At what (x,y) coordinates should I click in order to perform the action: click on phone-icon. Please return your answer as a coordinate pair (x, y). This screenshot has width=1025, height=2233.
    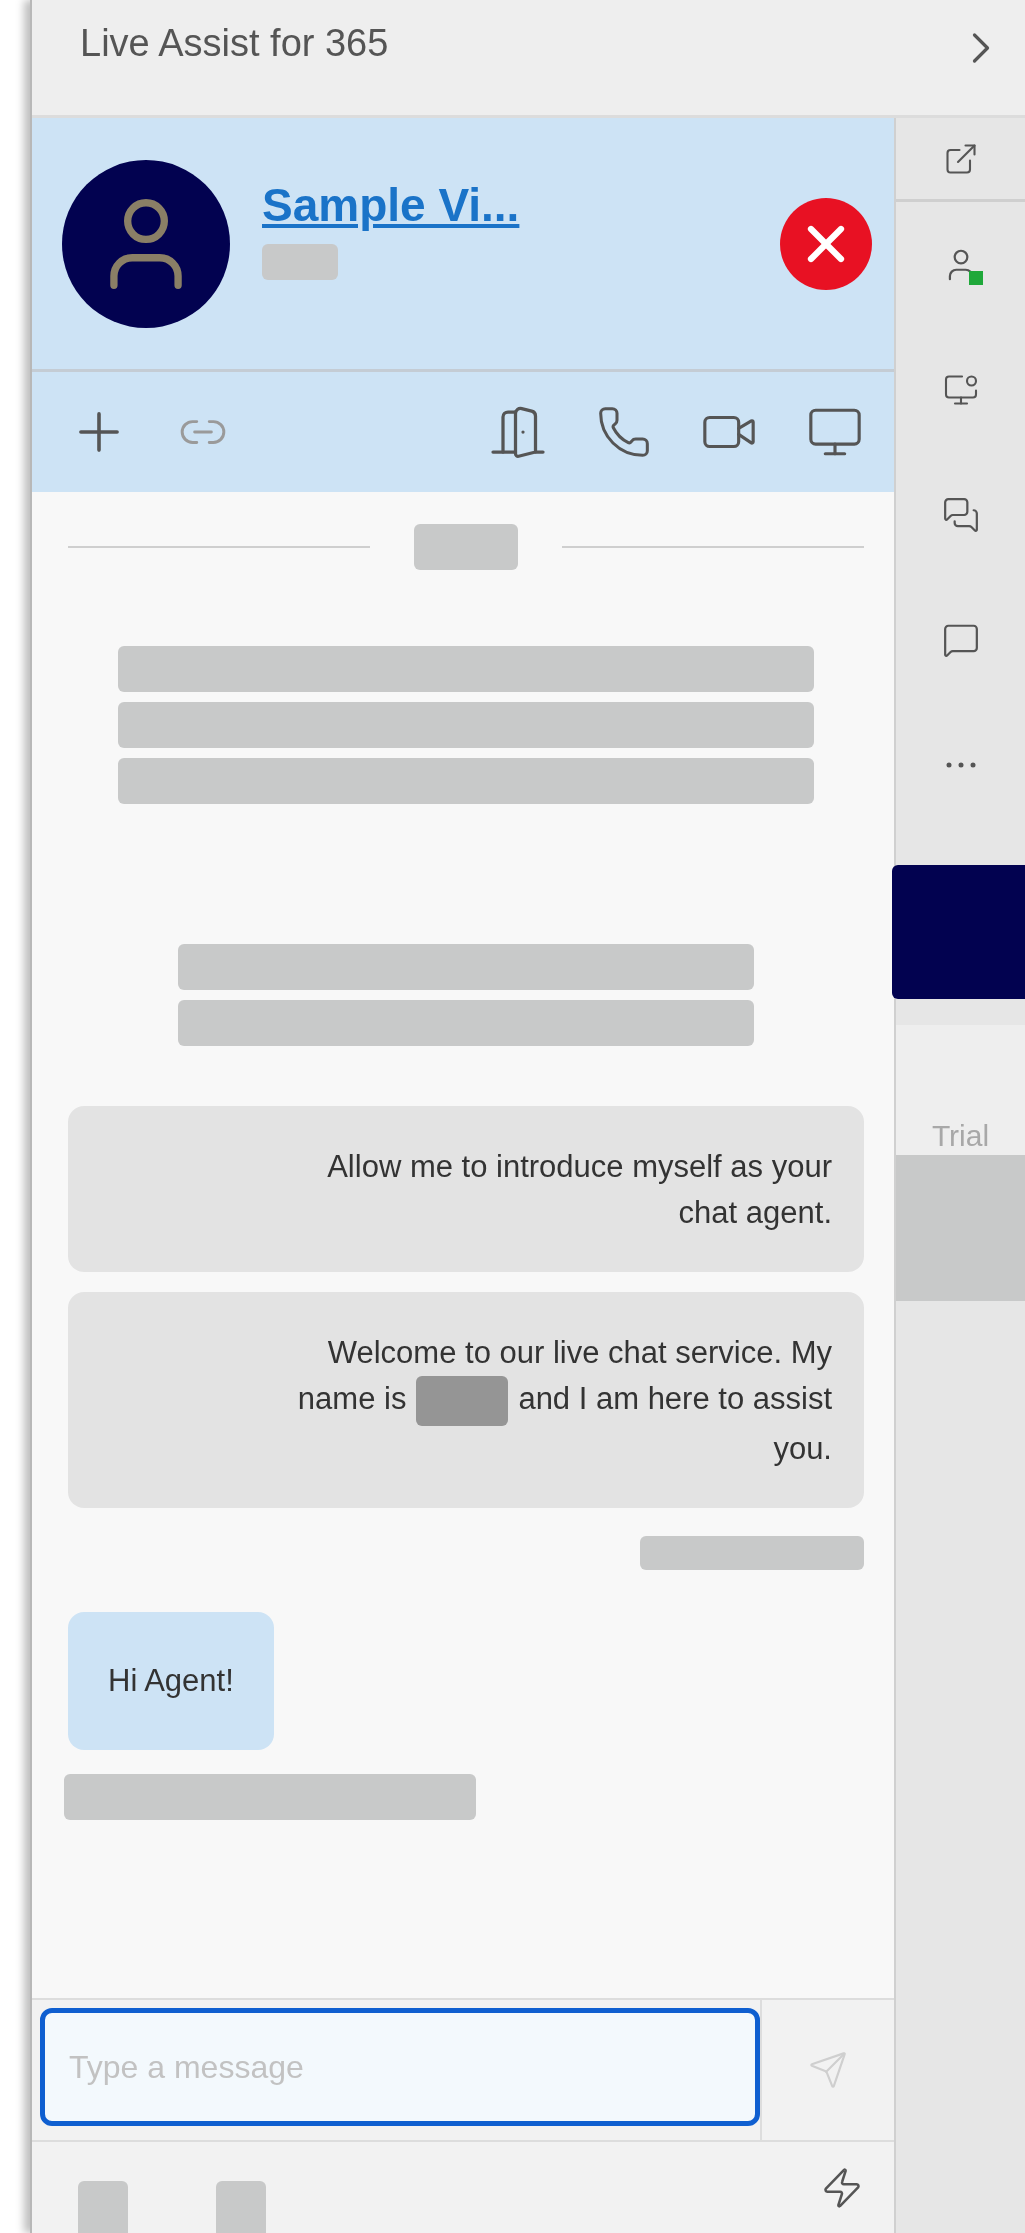
    Looking at the image, I should click on (624, 432).